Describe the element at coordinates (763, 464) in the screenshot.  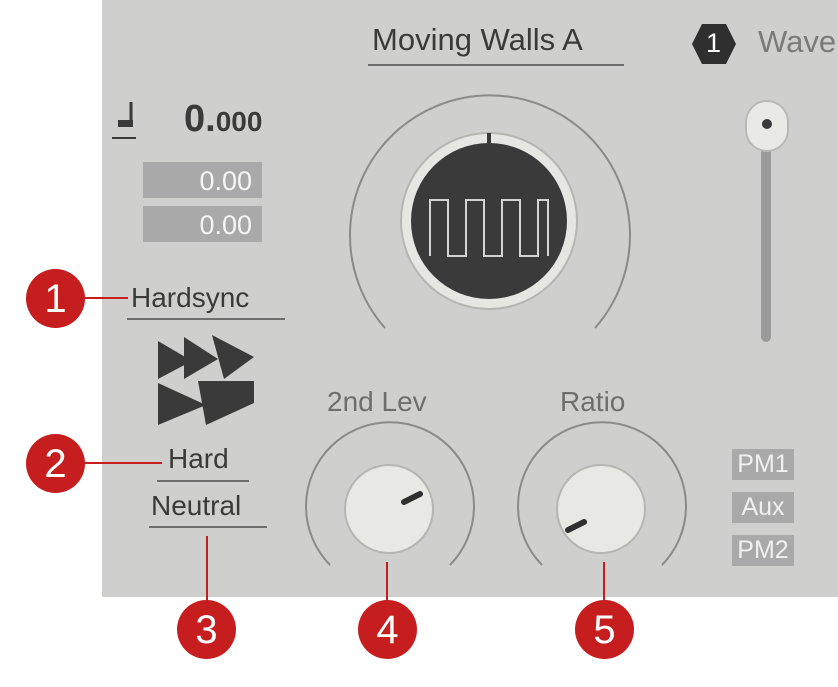
I see `mod-tag-pm1: PM1` at that location.